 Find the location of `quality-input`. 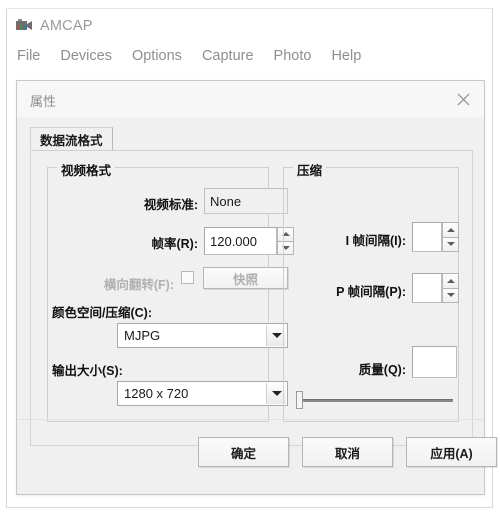

quality-input is located at coordinates (434, 362).